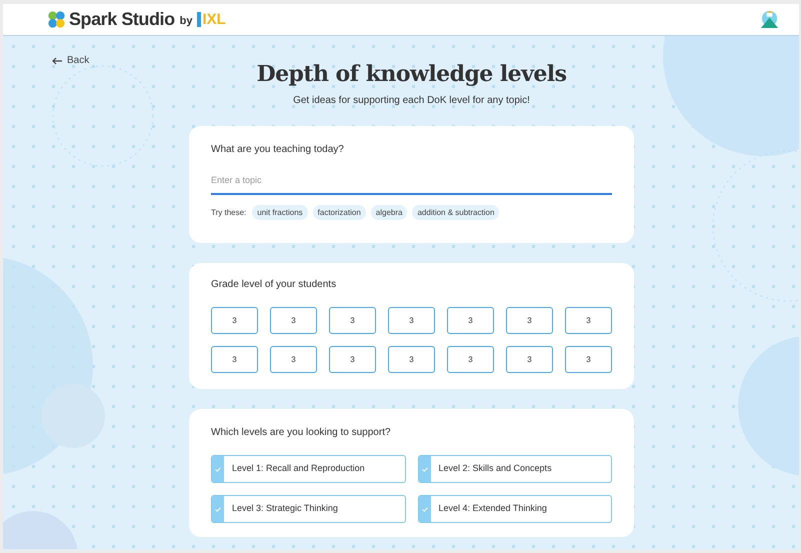  What do you see at coordinates (274, 285) in the screenshot?
I see `question-label: Grade level of your students` at bounding box center [274, 285].